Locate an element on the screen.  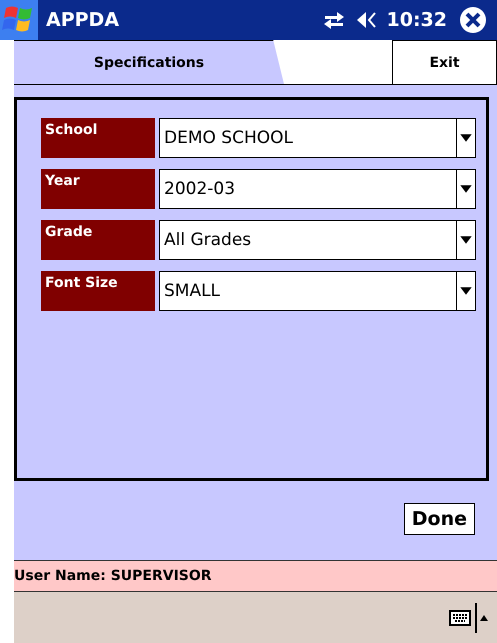
close-icon is located at coordinates (473, 20).